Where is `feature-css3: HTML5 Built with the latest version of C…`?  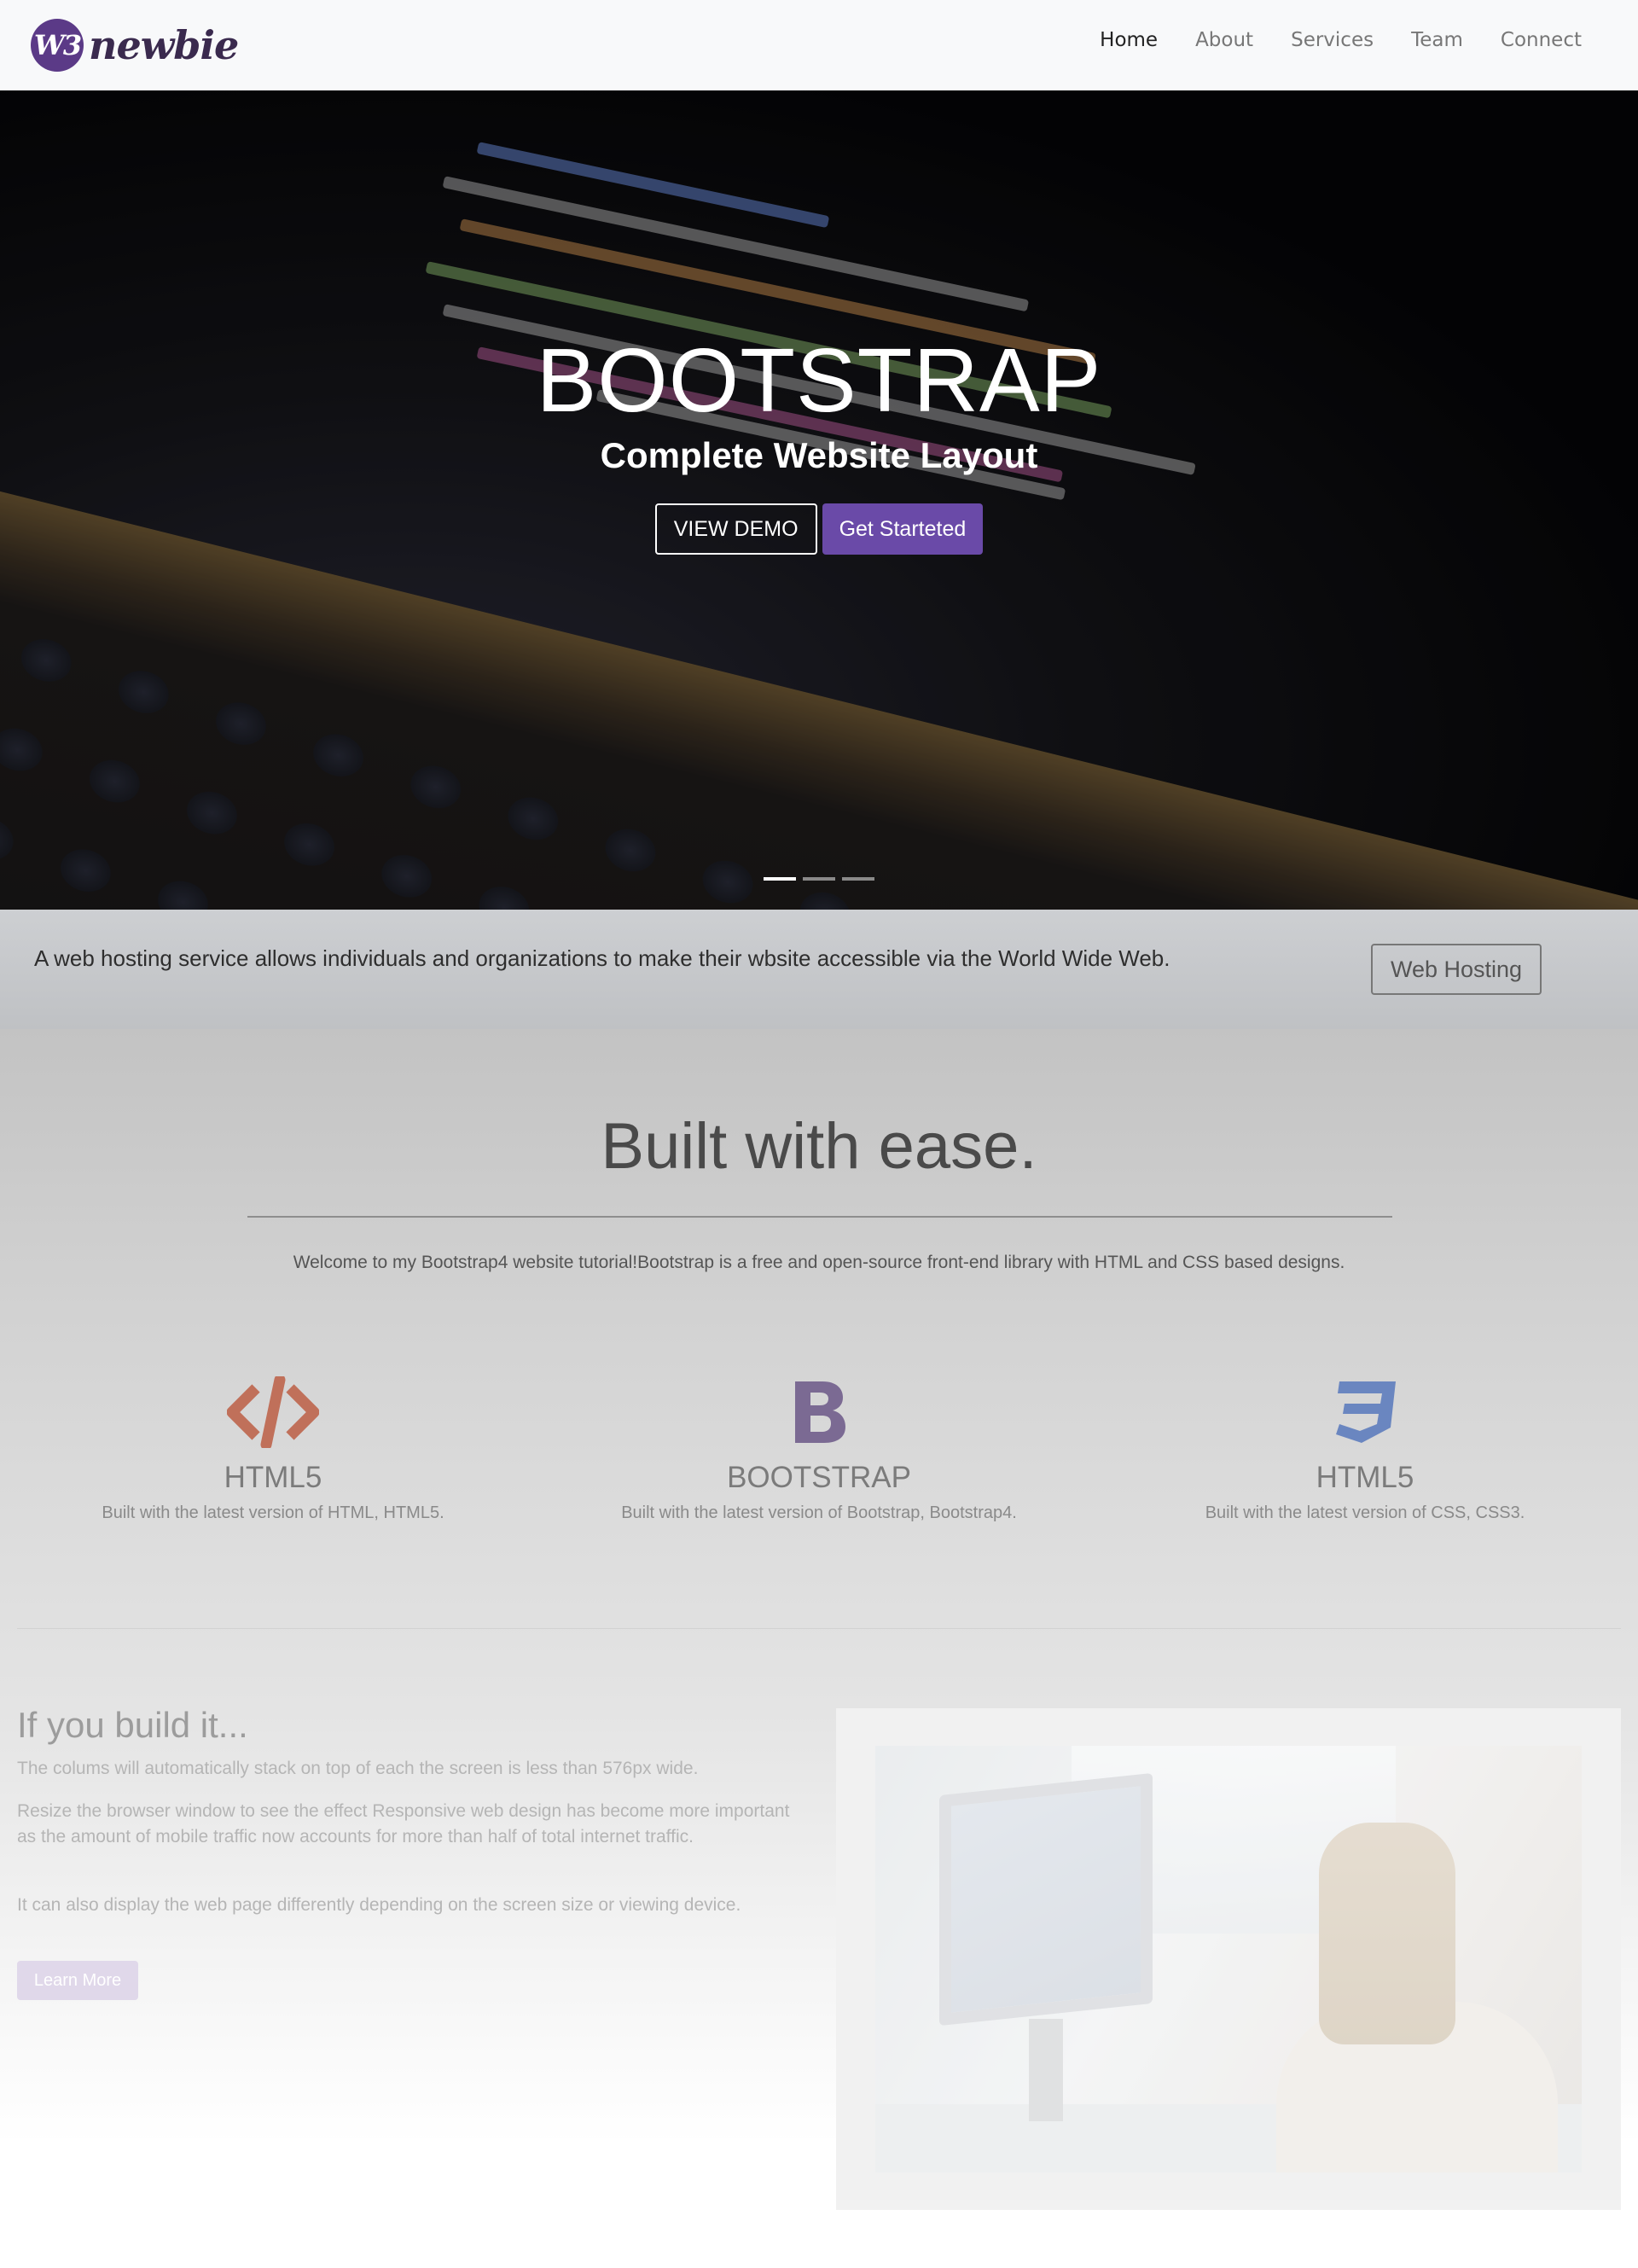
feature-css3: HTML5 Built with the latest version of C… is located at coordinates (1365, 1448).